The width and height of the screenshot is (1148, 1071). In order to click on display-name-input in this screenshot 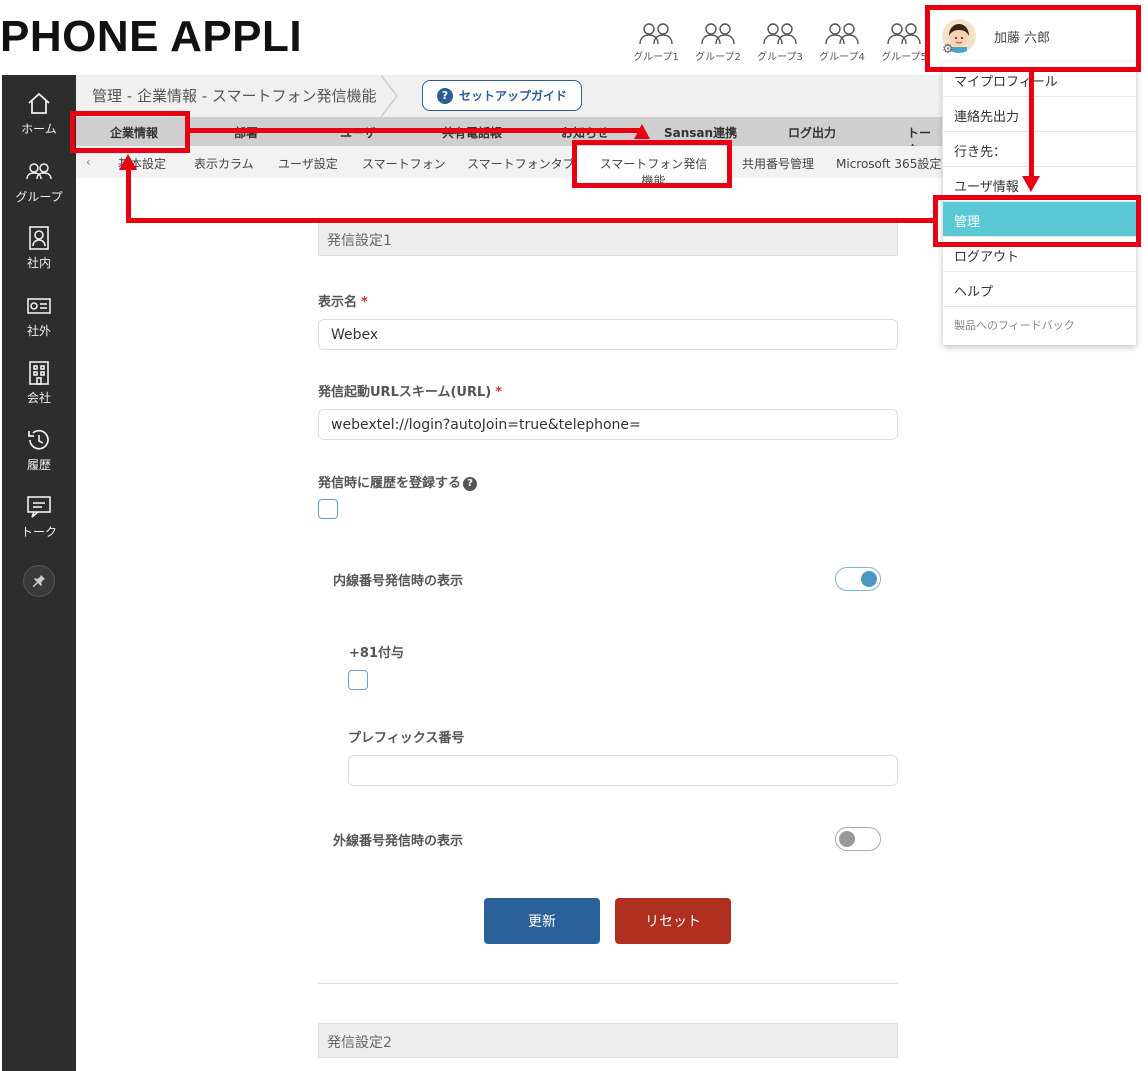, I will do `click(608, 334)`.